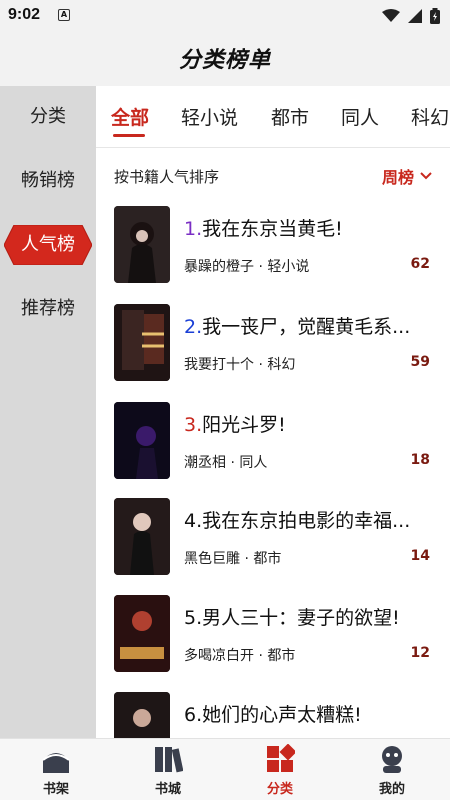 The height and width of the screenshot is (800, 450). What do you see at coordinates (56, 763) in the screenshot?
I see `bookshelf-icon` at bounding box center [56, 763].